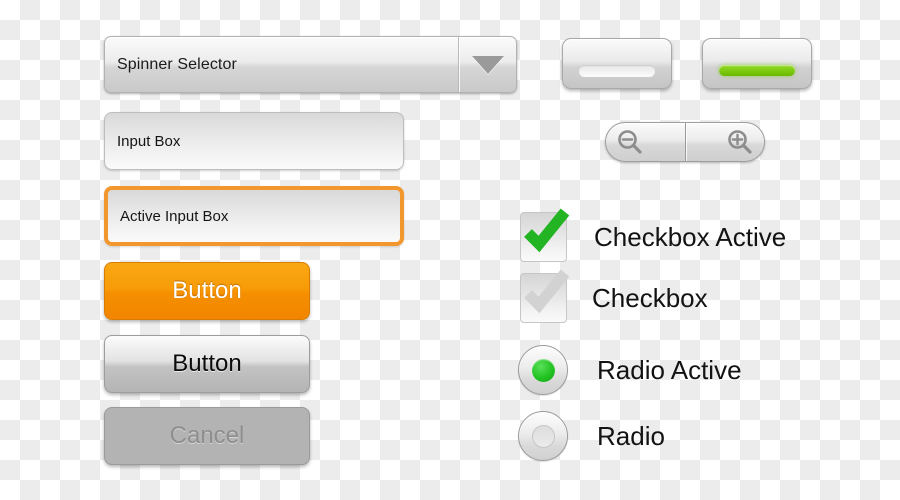  Describe the element at coordinates (757, 70) in the screenshot. I see `toggle-indicator-bar-on` at that location.